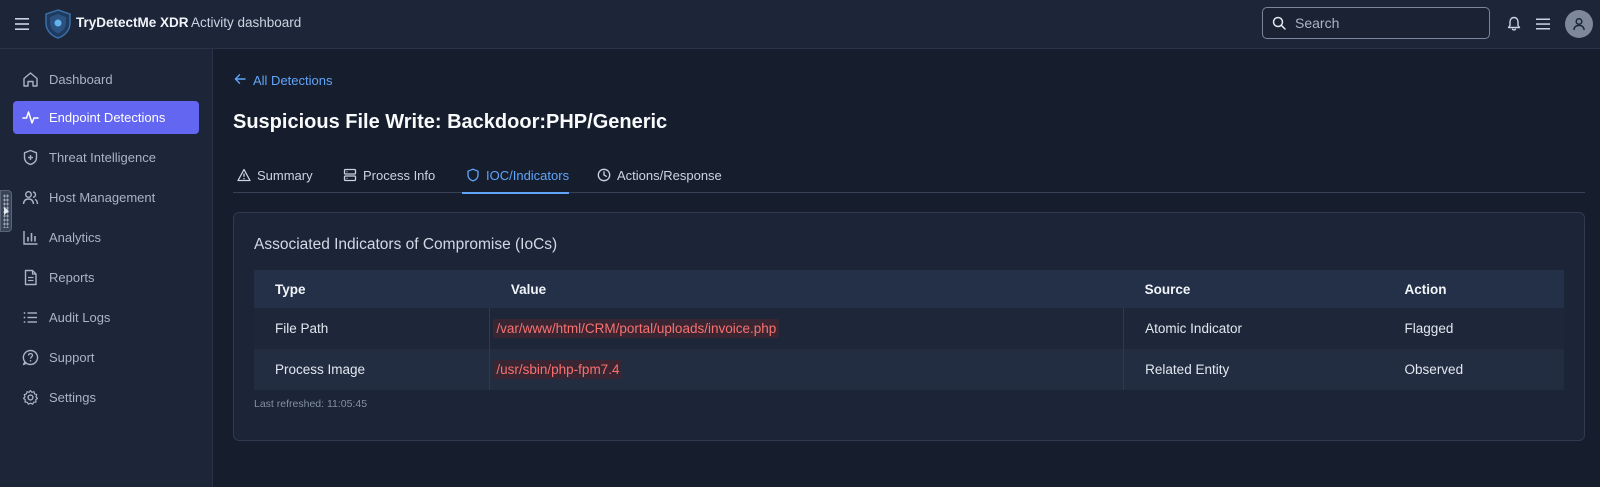 The width and height of the screenshot is (1600, 487). I want to click on sidebar-item-audit-logs: Audit Logs, so click(106, 317).